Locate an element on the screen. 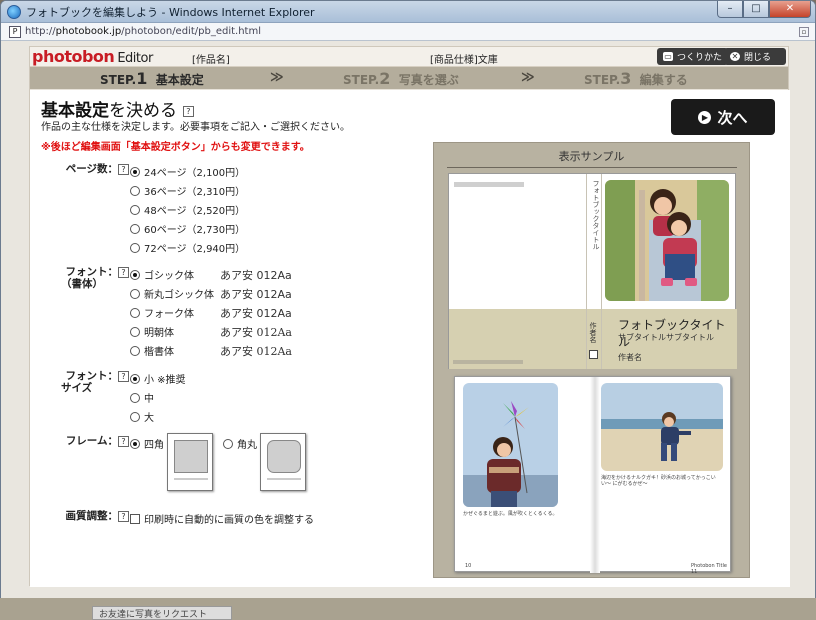 The width and height of the screenshot is (816, 620). frame-label: フレーム：? is located at coordinates (95, 441).